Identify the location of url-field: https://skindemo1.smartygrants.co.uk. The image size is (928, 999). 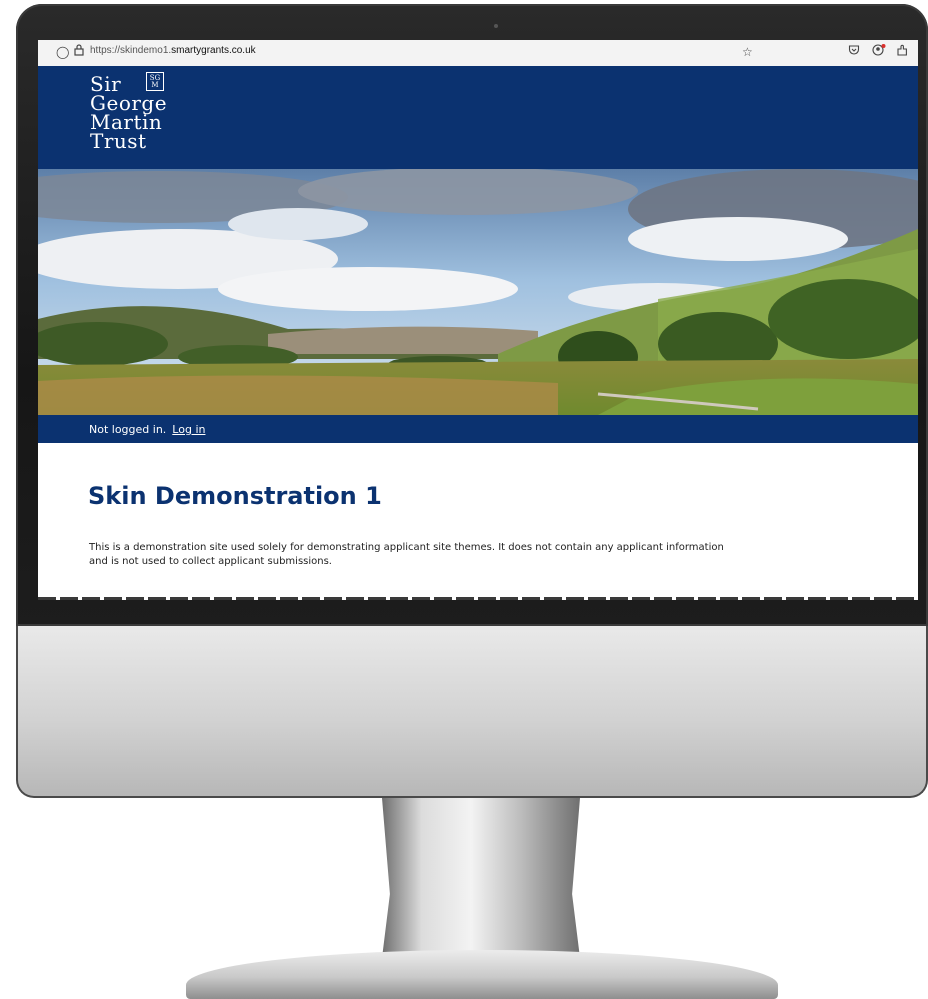
(173, 50).